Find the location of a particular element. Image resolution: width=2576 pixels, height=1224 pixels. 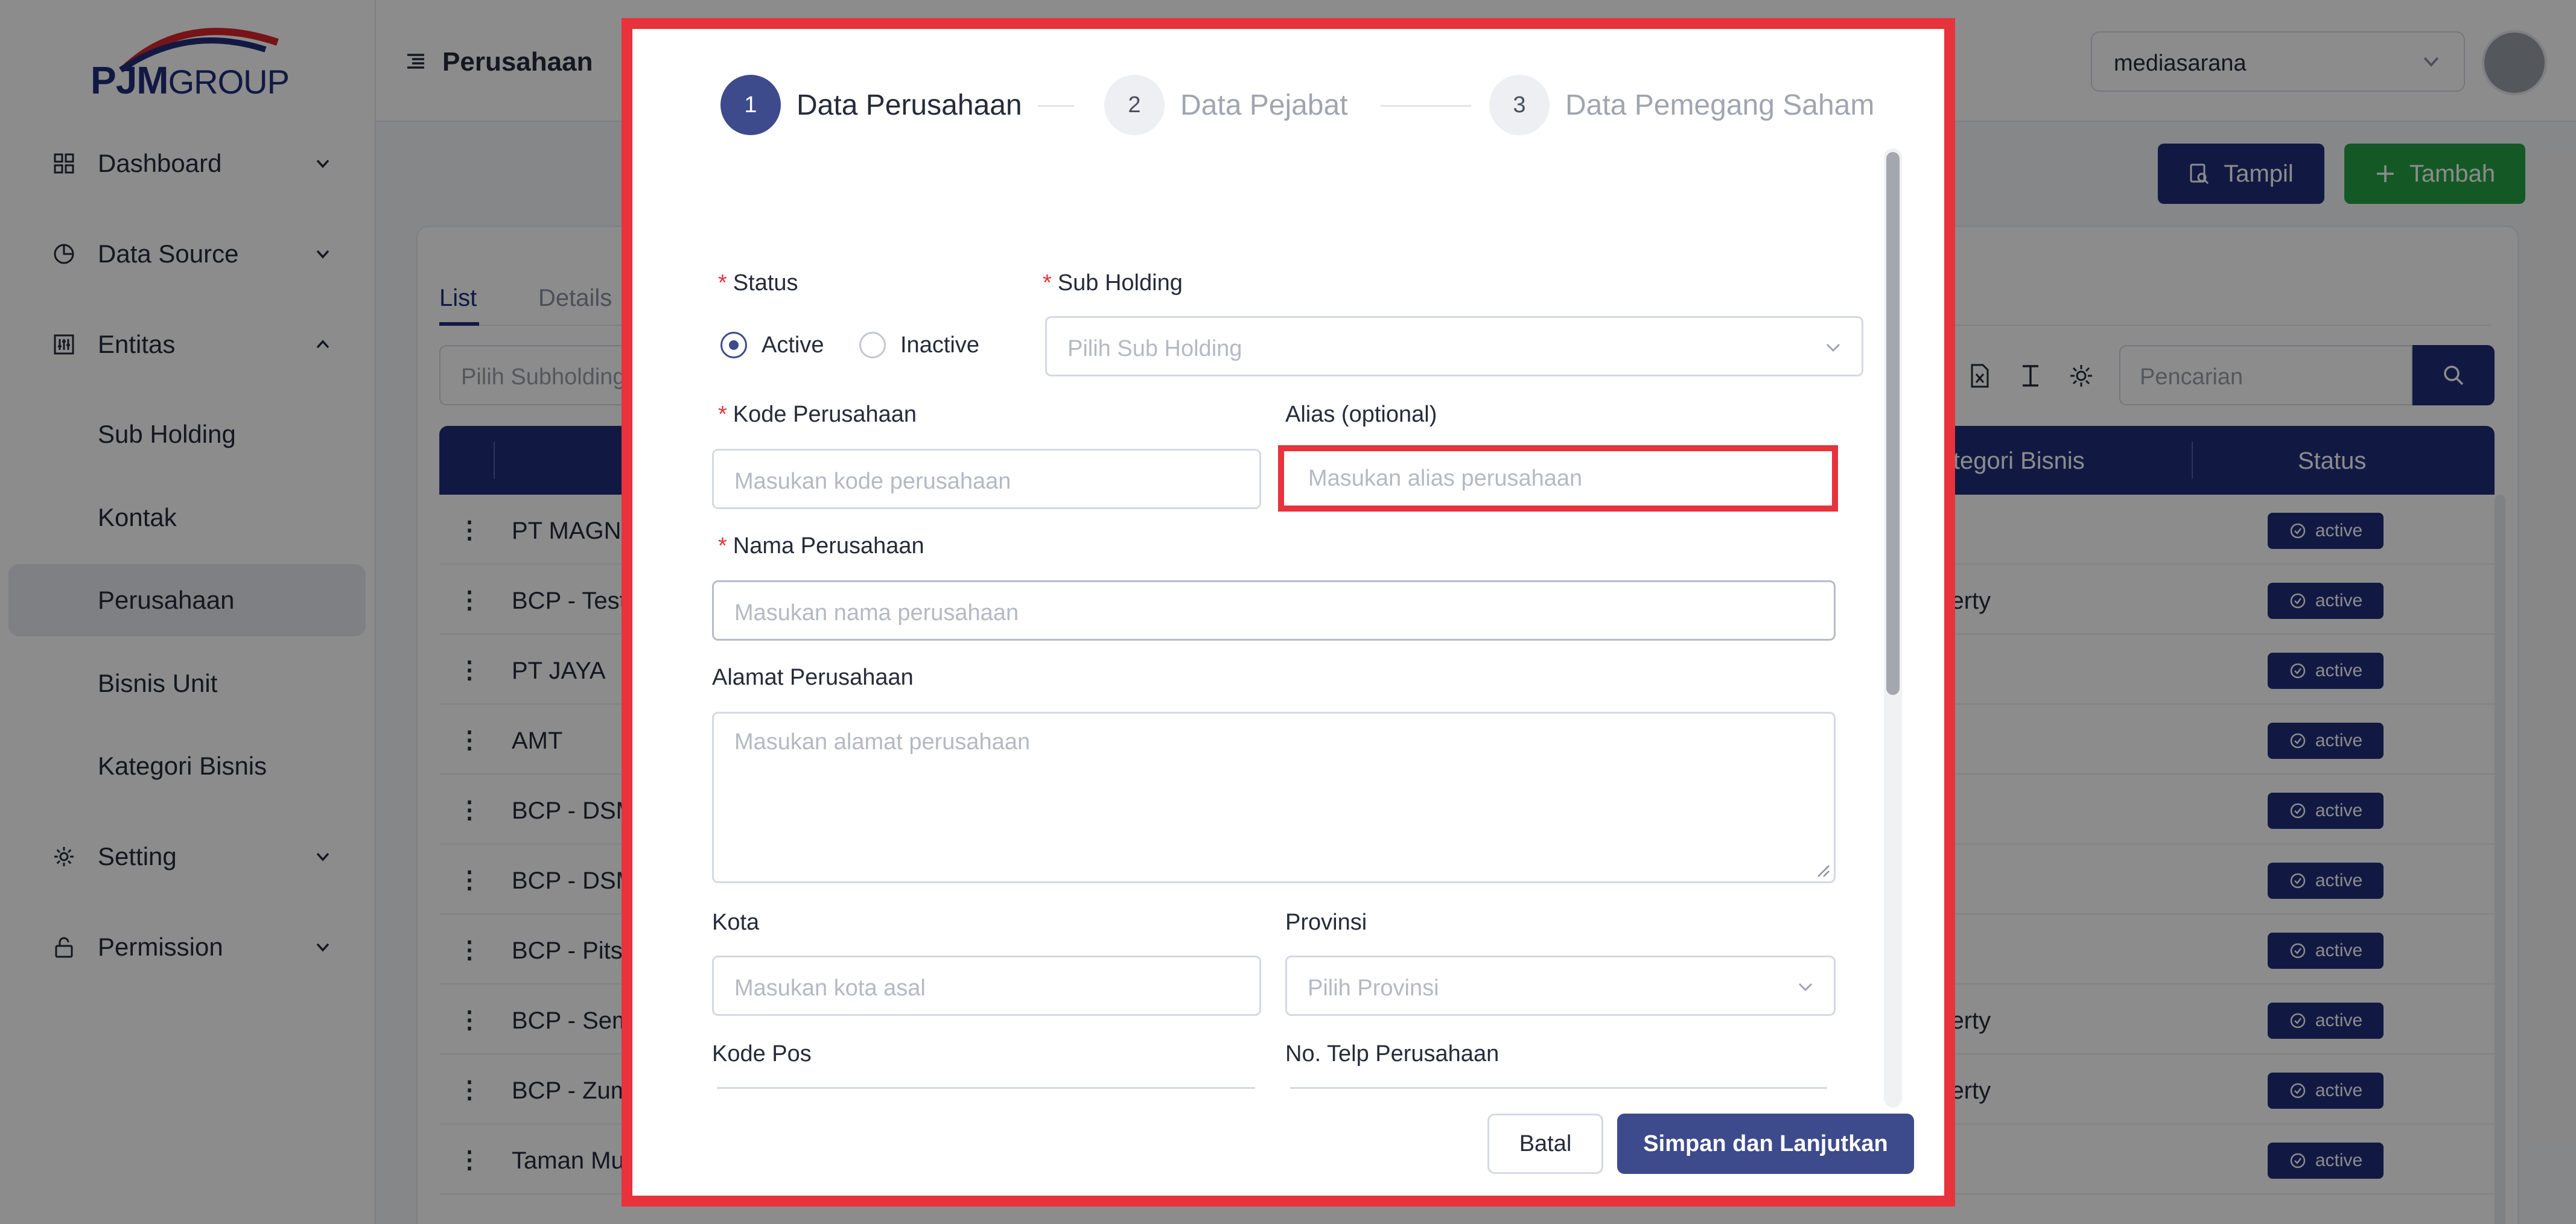

nama-perusahaan-input: Masukan nama perusahaan is located at coordinates (1274, 610).